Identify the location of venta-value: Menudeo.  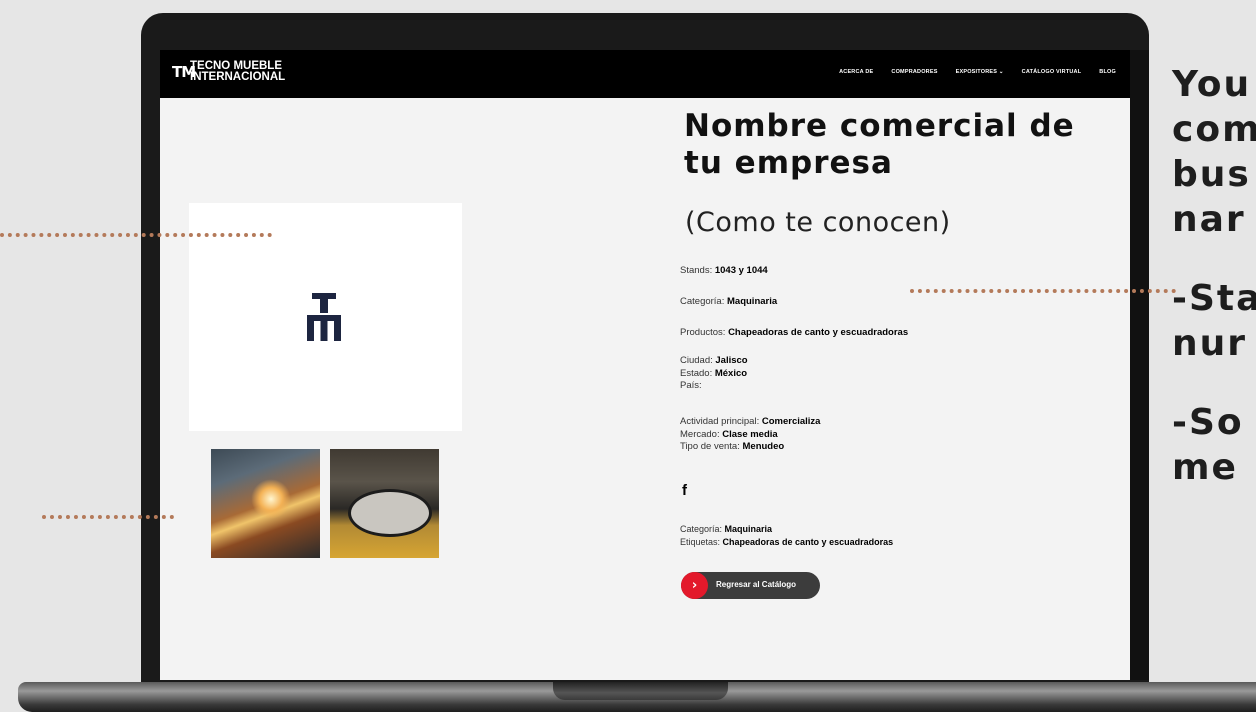
(763, 446).